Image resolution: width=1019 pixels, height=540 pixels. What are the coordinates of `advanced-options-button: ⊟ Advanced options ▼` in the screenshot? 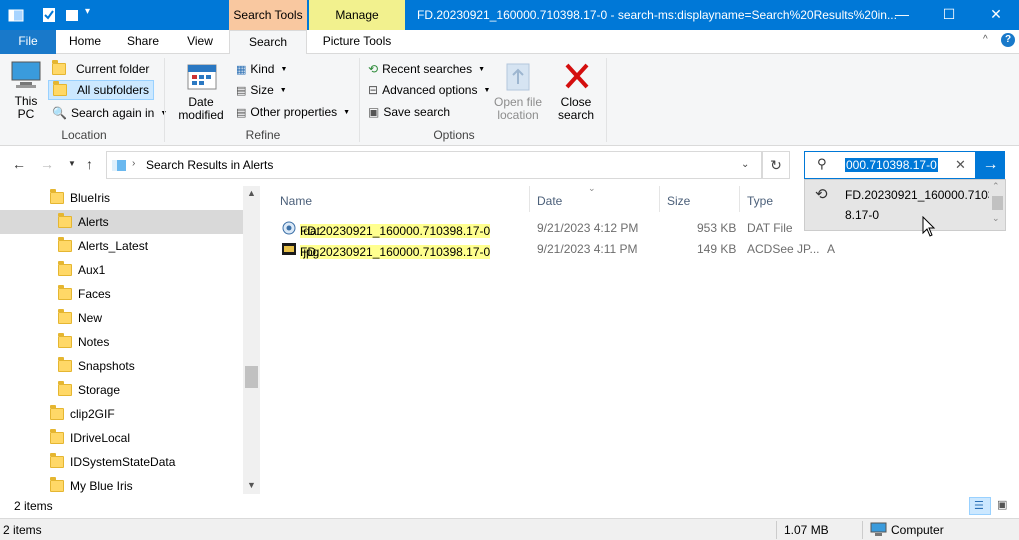 It's located at (429, 90).